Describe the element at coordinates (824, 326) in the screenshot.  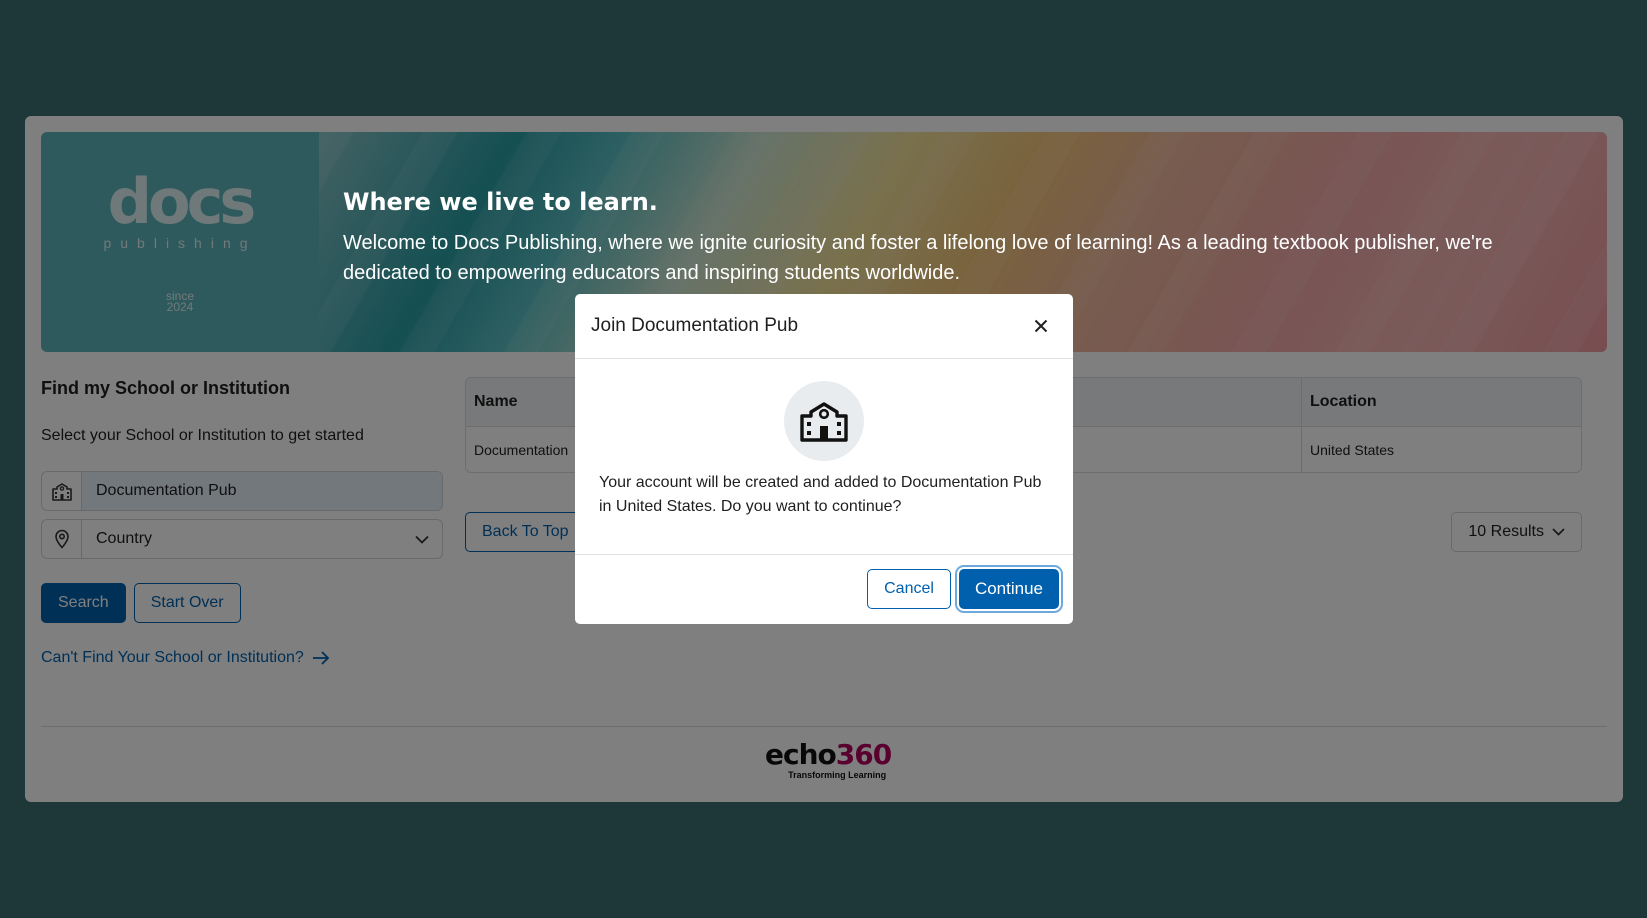
I see `dialog-header: Join Documentation Pub` at that location.